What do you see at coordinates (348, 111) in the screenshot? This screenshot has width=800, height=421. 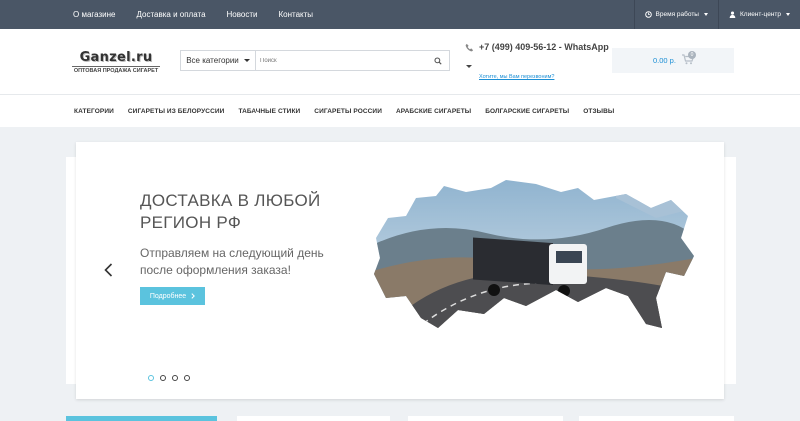 I see `nav-item-russia: Сигареты России` at bounding box center [348, 111].